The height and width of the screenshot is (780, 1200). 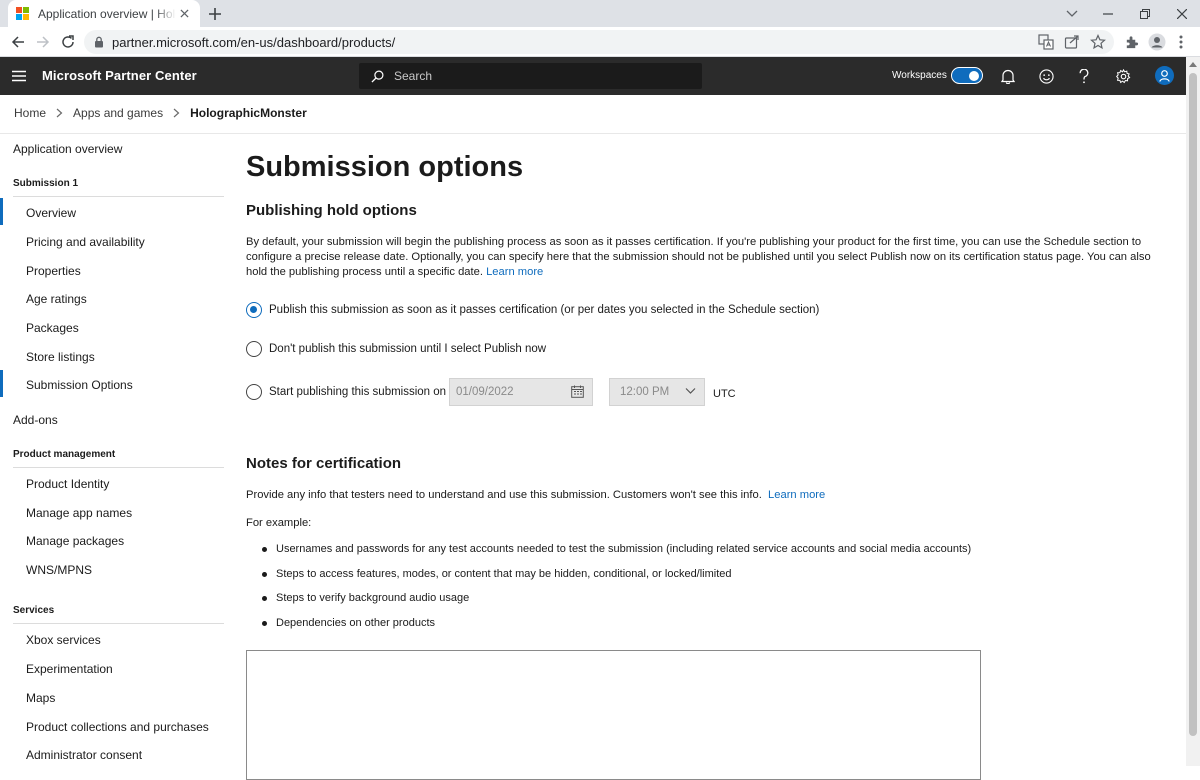 What do you see at coordinates (279, 523) in the screenshot?
I see `for-example-label: For example:` at bounding box center [279, 523].